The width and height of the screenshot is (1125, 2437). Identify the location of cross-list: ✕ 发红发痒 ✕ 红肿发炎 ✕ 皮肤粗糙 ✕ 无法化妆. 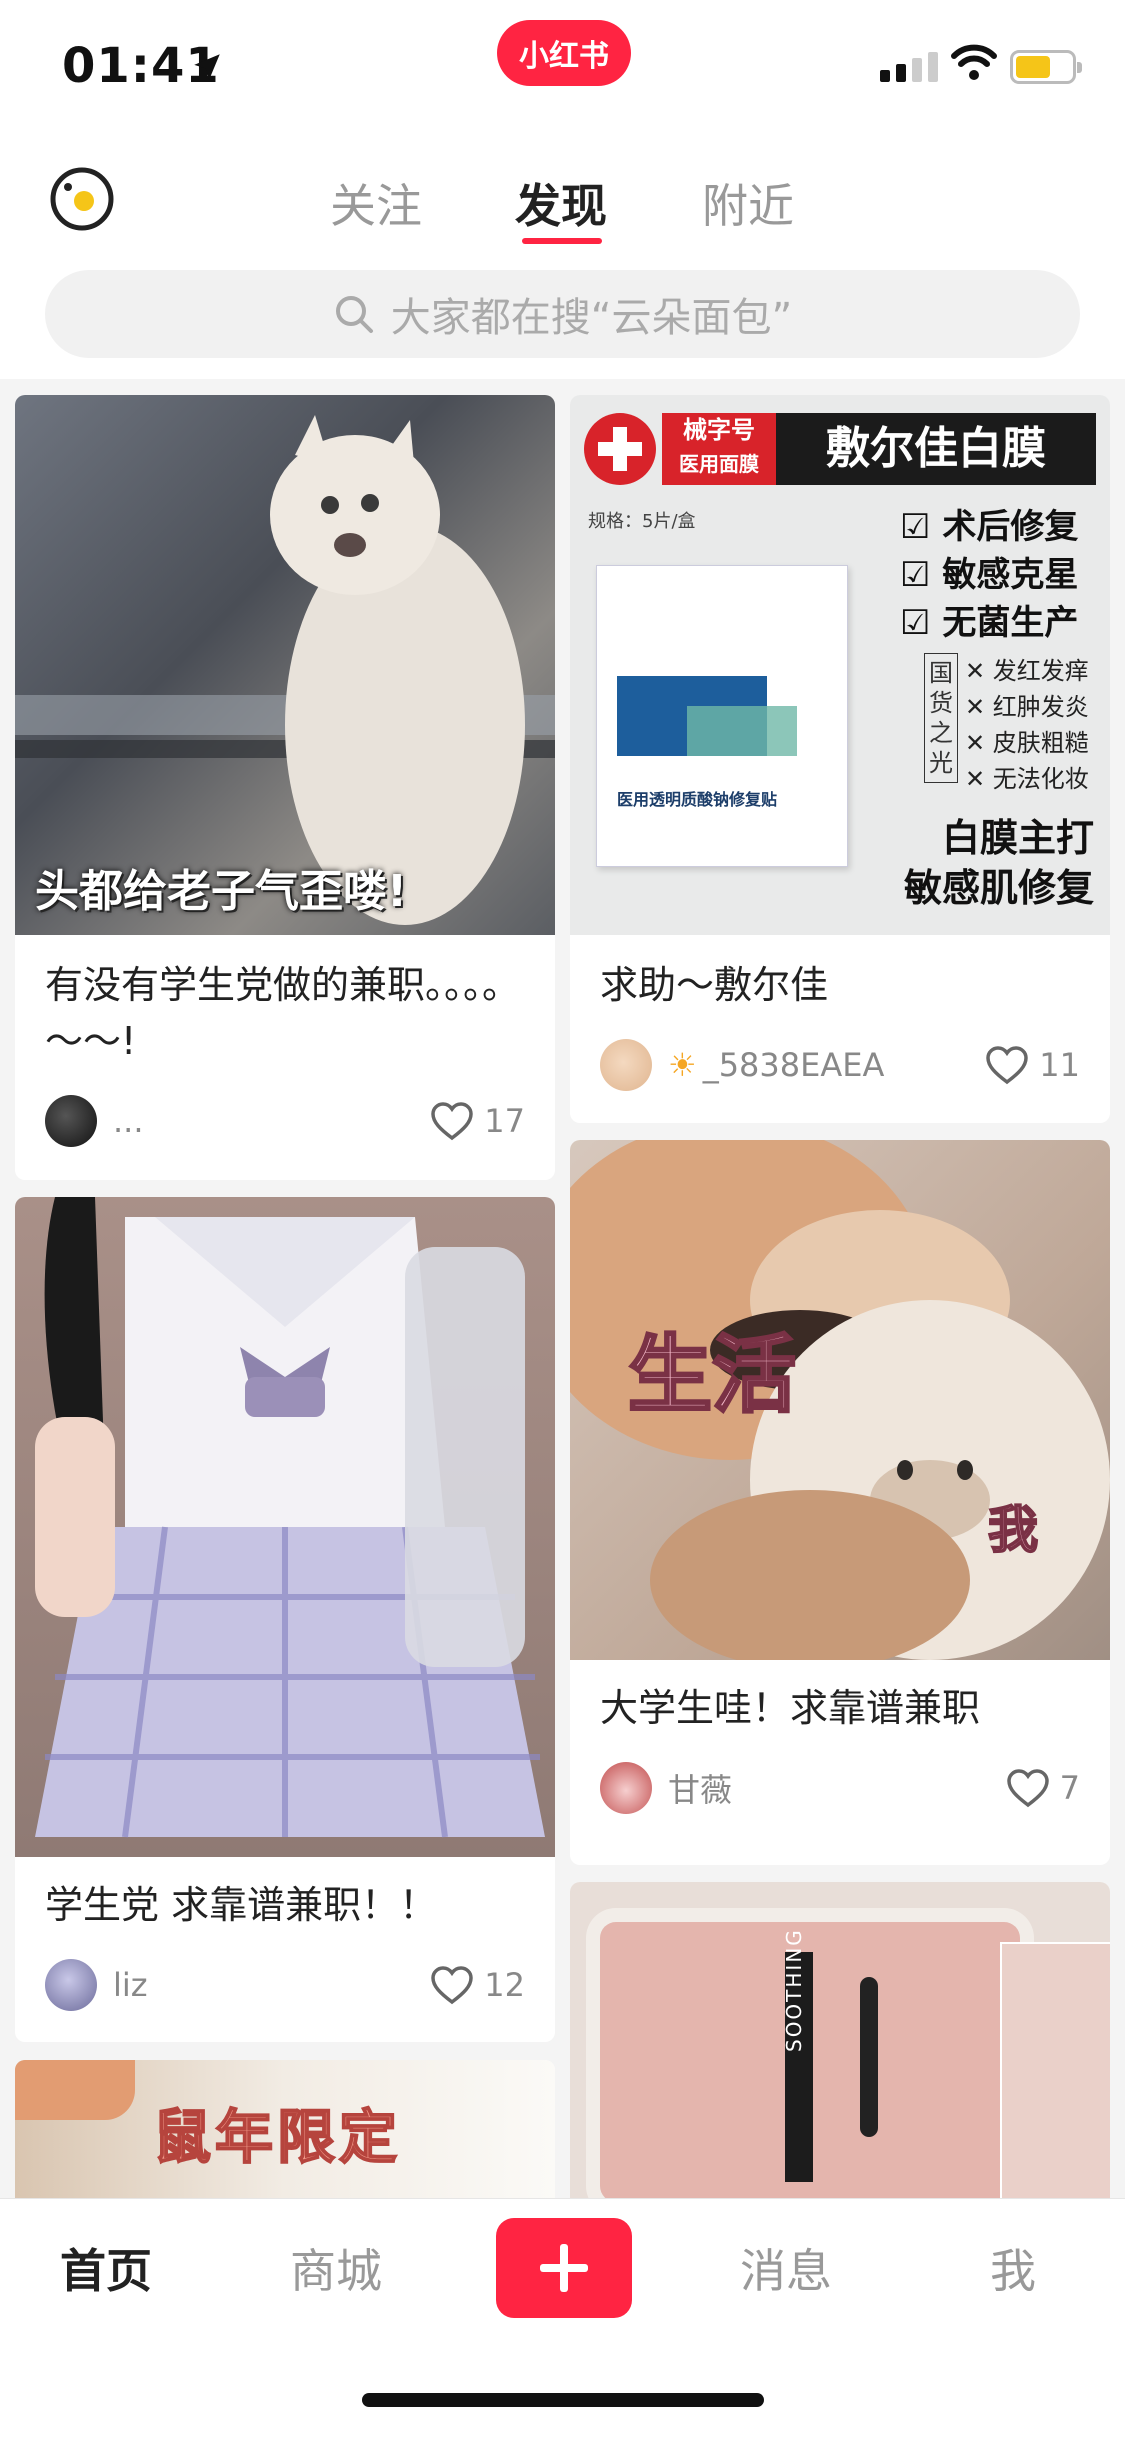
(1027, 725).